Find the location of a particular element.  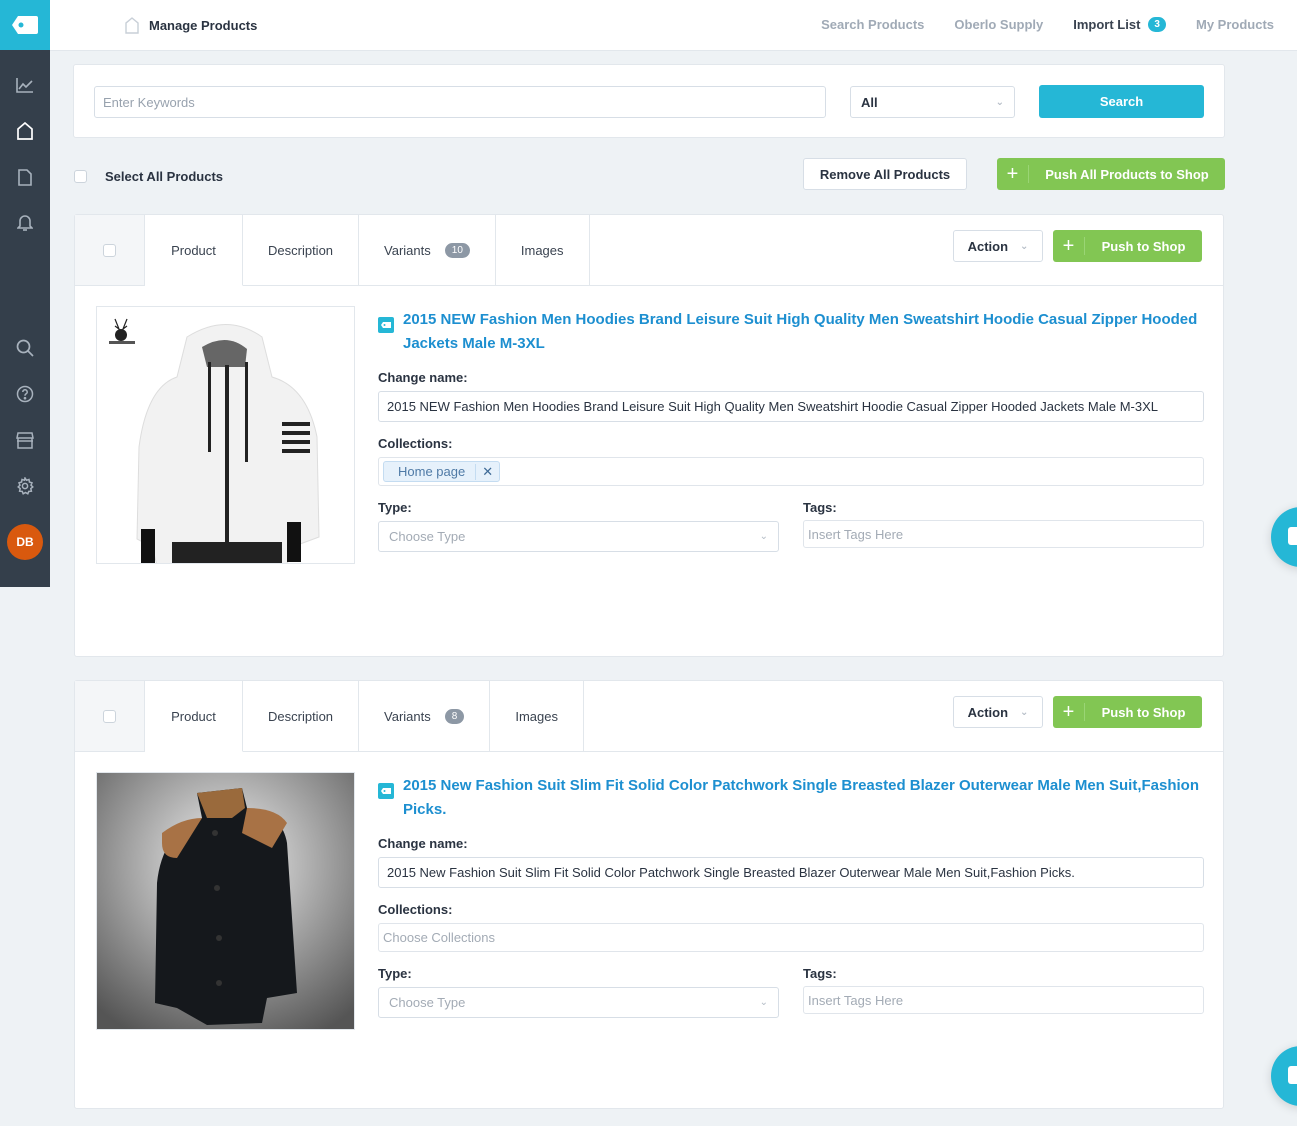

push-all-label: Push All Products to Shop is located at coordinates (1127, 174).